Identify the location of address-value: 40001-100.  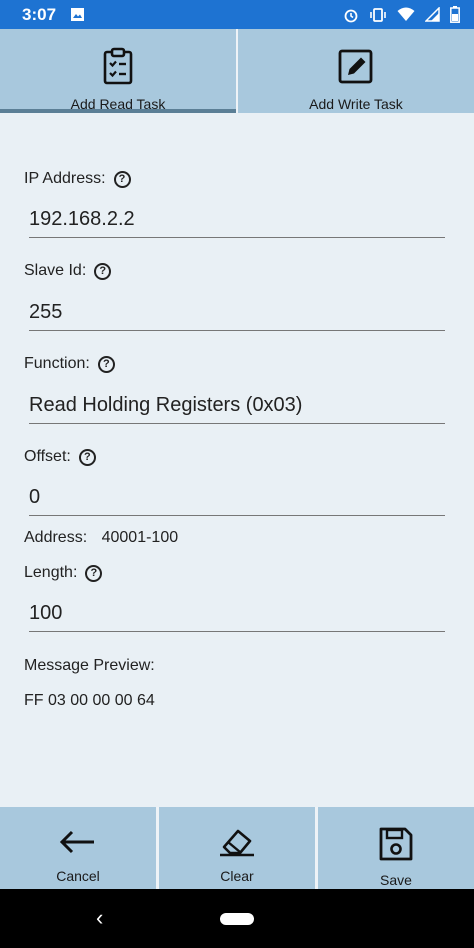
(140, 537).